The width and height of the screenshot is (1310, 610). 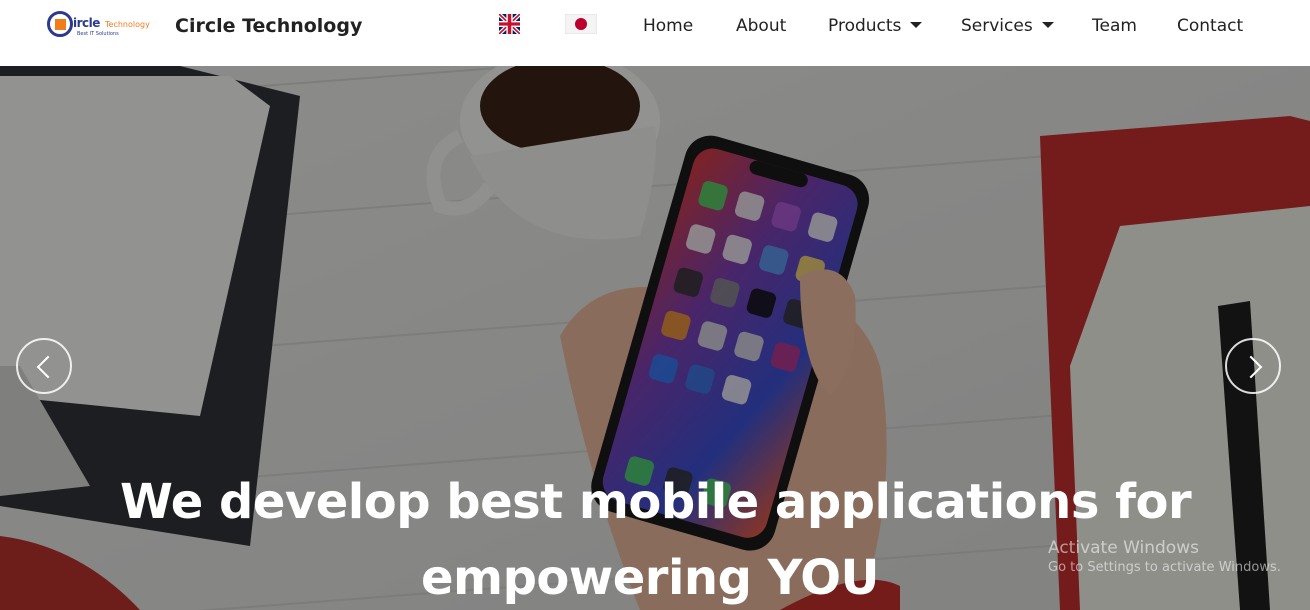 I want to click on watermark-subtitle: Go to Settings to activate Windows., so click(x=1164, y=567).